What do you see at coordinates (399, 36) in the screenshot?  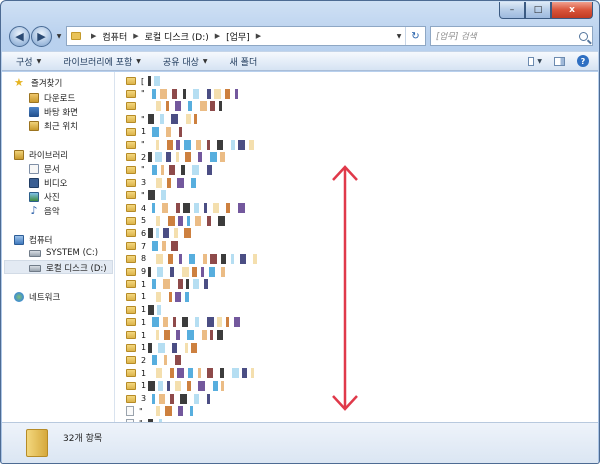 I see `address-history-dropdown: ▼` at bounding box center [399, 36].